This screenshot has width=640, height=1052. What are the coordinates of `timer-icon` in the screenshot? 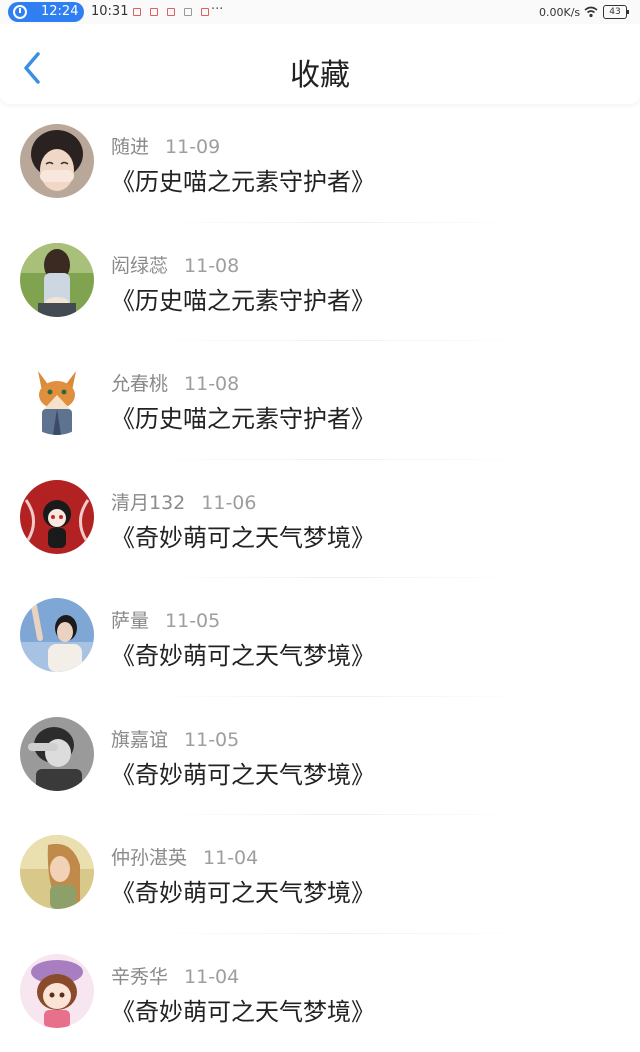 It's located at (20, 12).